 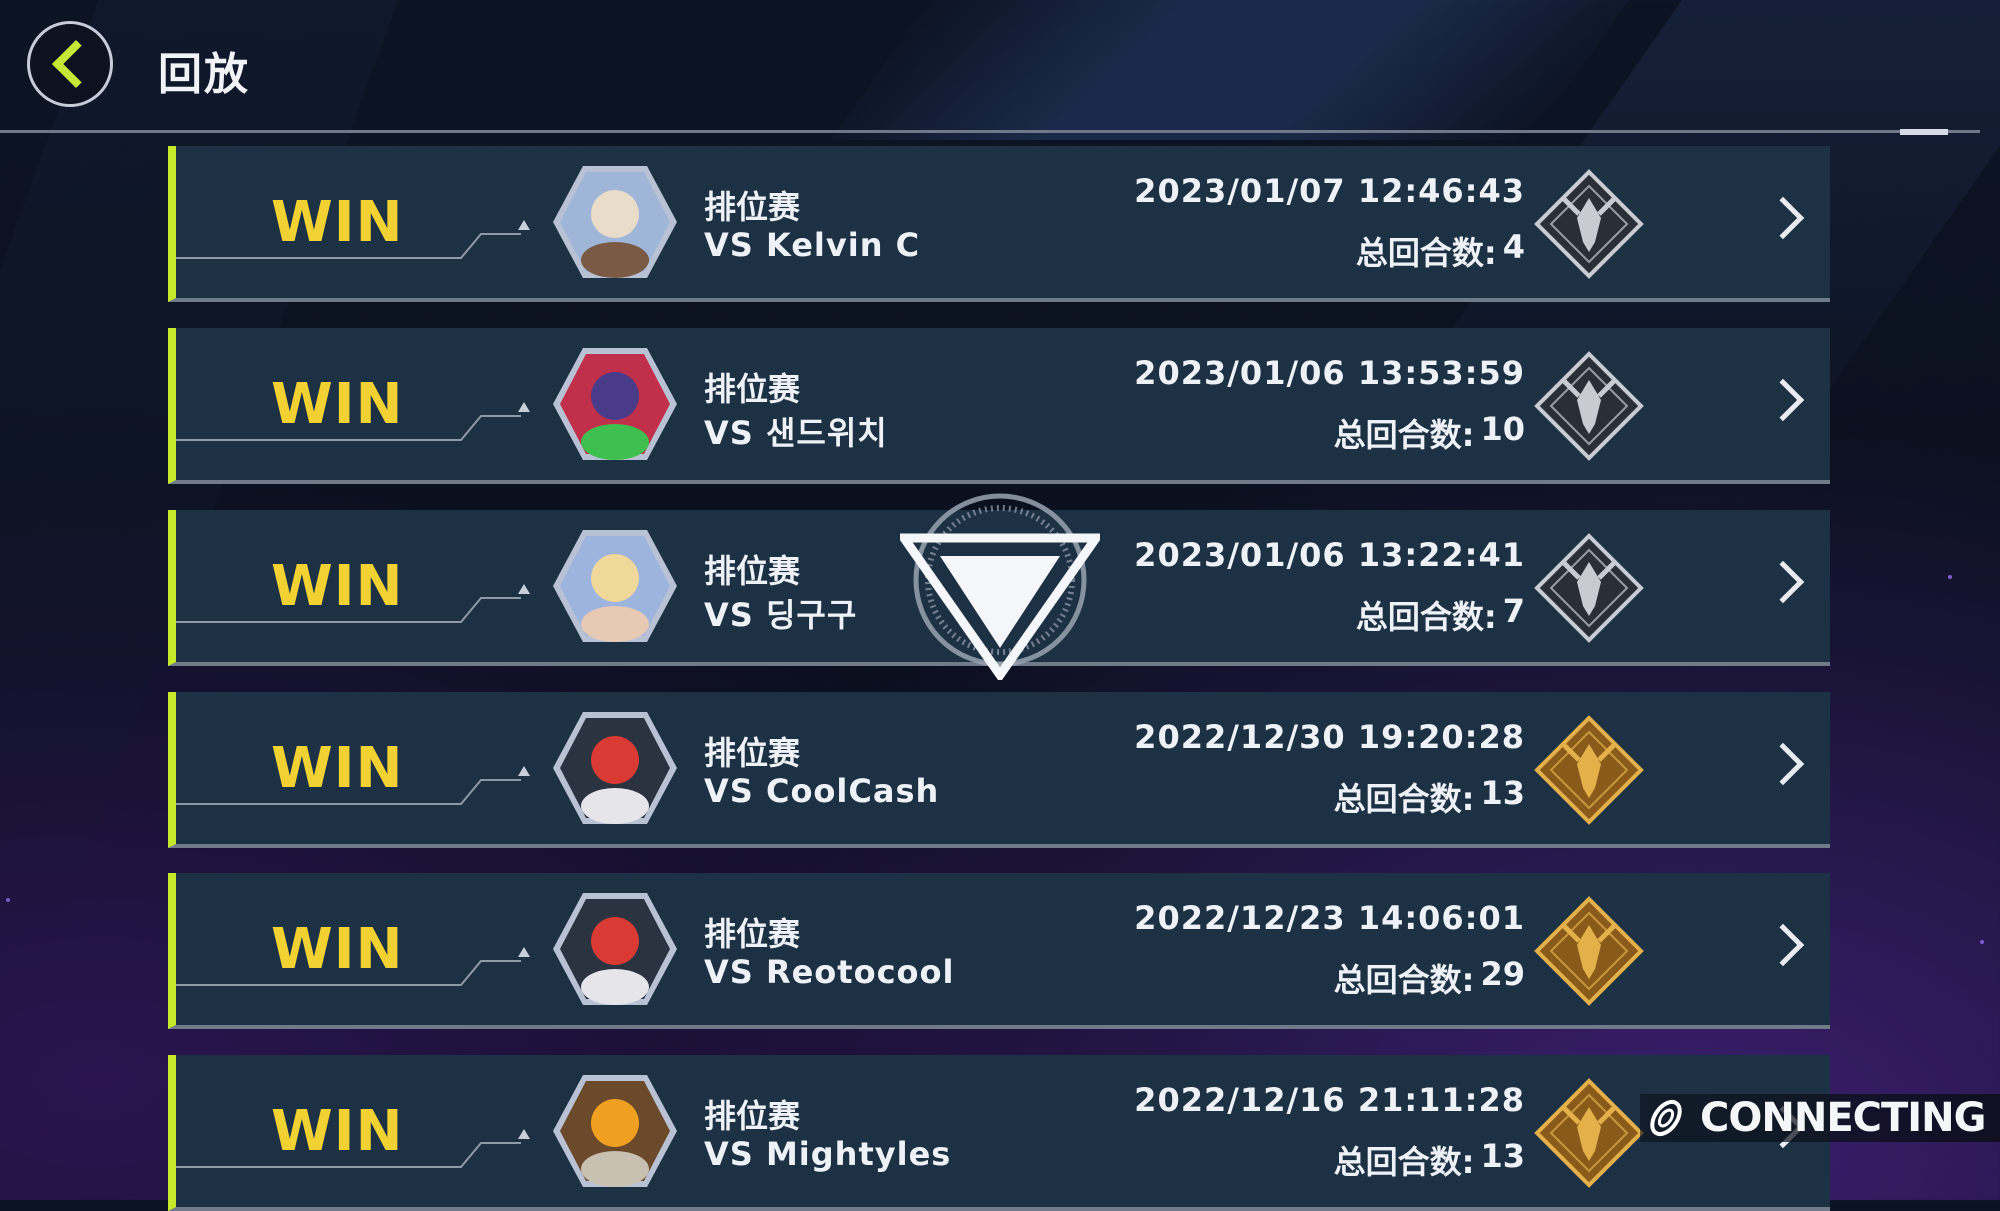 I want to click on blonde-girl-avatar, so click(x=615, y=586).